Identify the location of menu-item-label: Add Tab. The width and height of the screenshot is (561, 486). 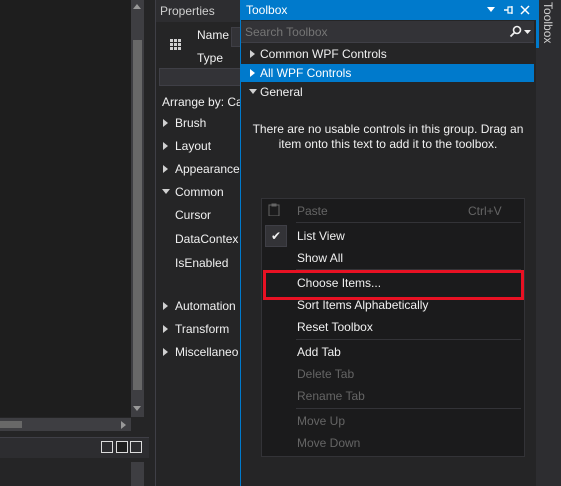
(319, 352).